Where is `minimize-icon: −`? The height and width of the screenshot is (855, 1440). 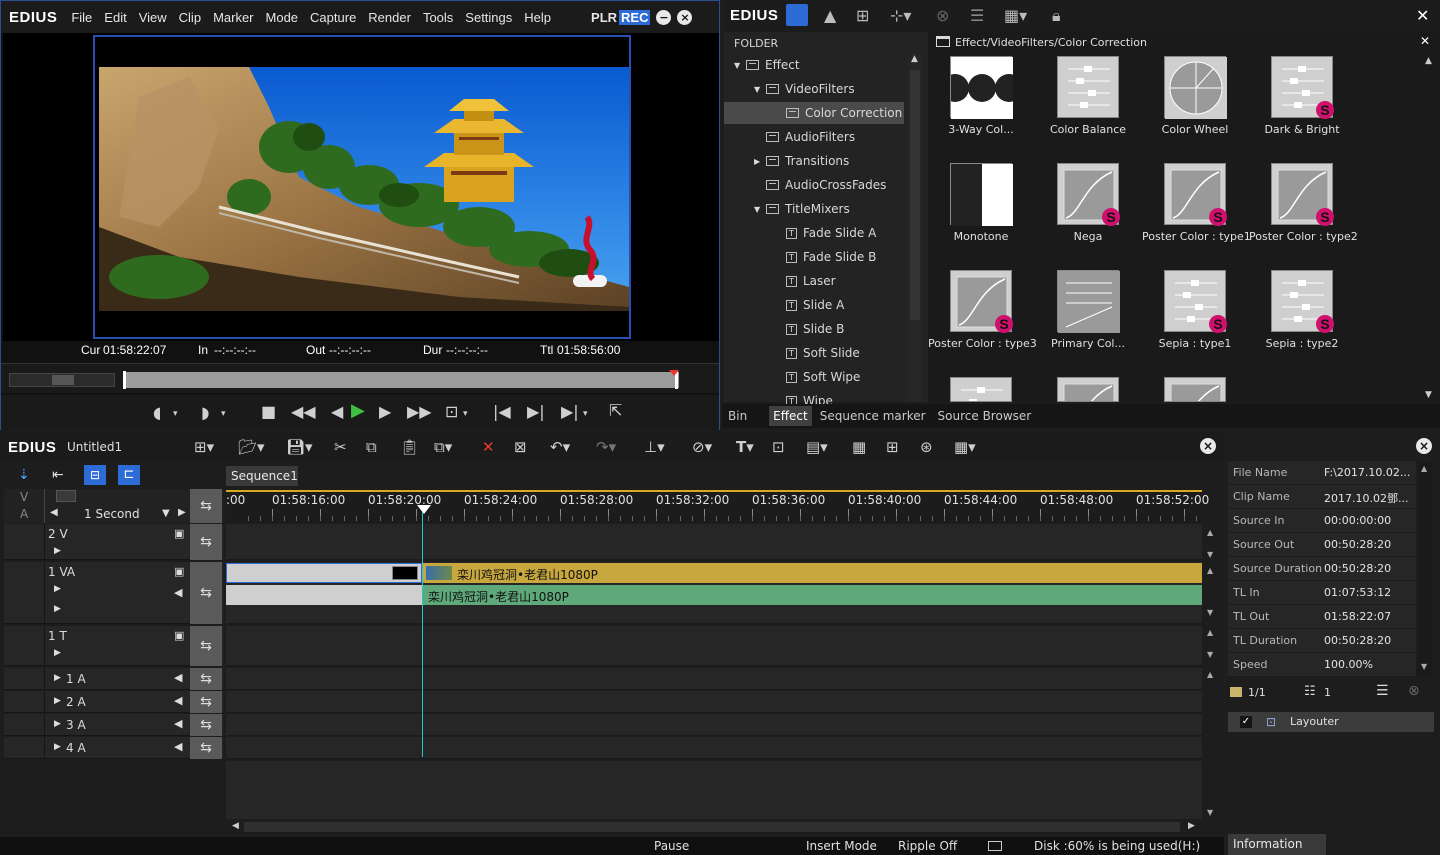
minimize-icon: − is located at coordinates (664, 17).